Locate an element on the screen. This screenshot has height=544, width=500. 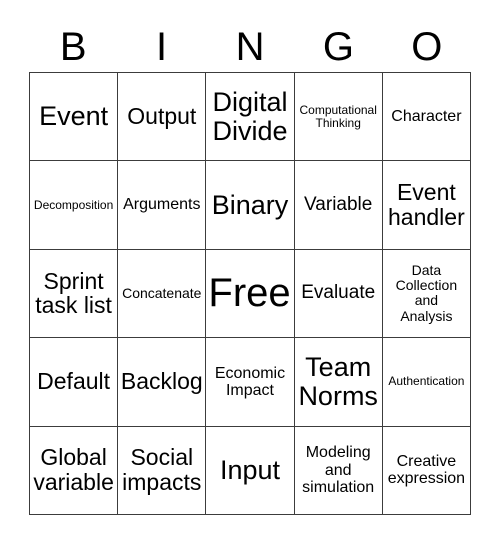
bingo-cell-label: Data Collection and Analysis is located at coordinates (426, 293).